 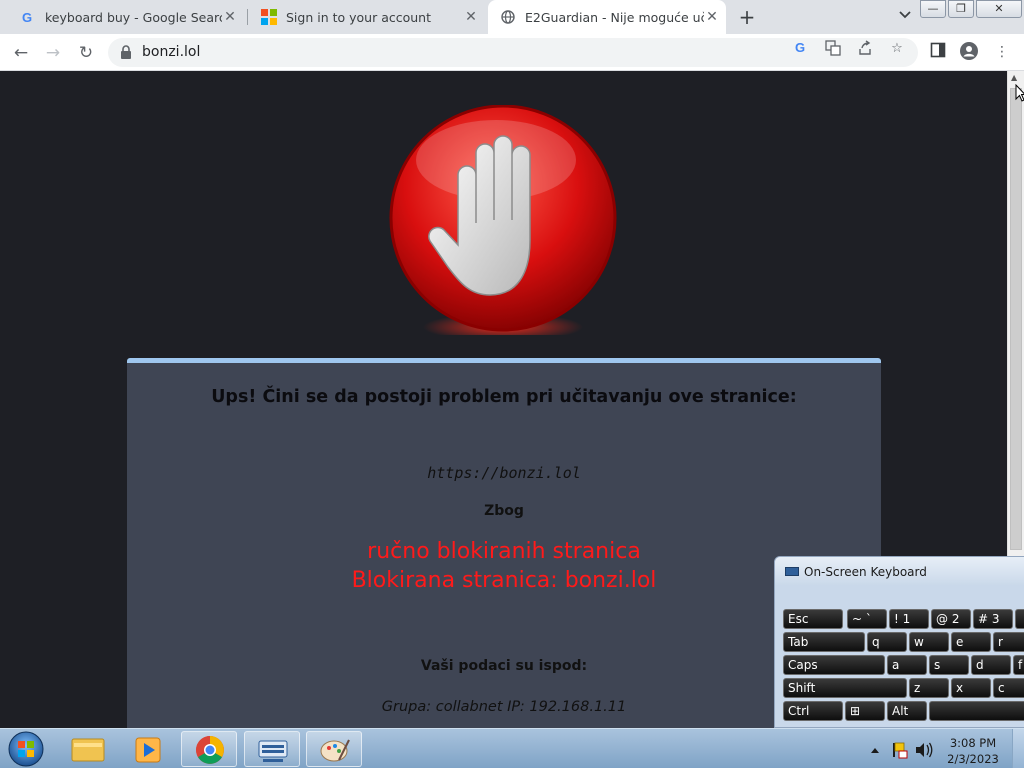 What do you see at coordinates (504, 666) in the screenshot?
I see `user-data-heading: Vaši podaci su ispod:` at bounding box center [504, 666].